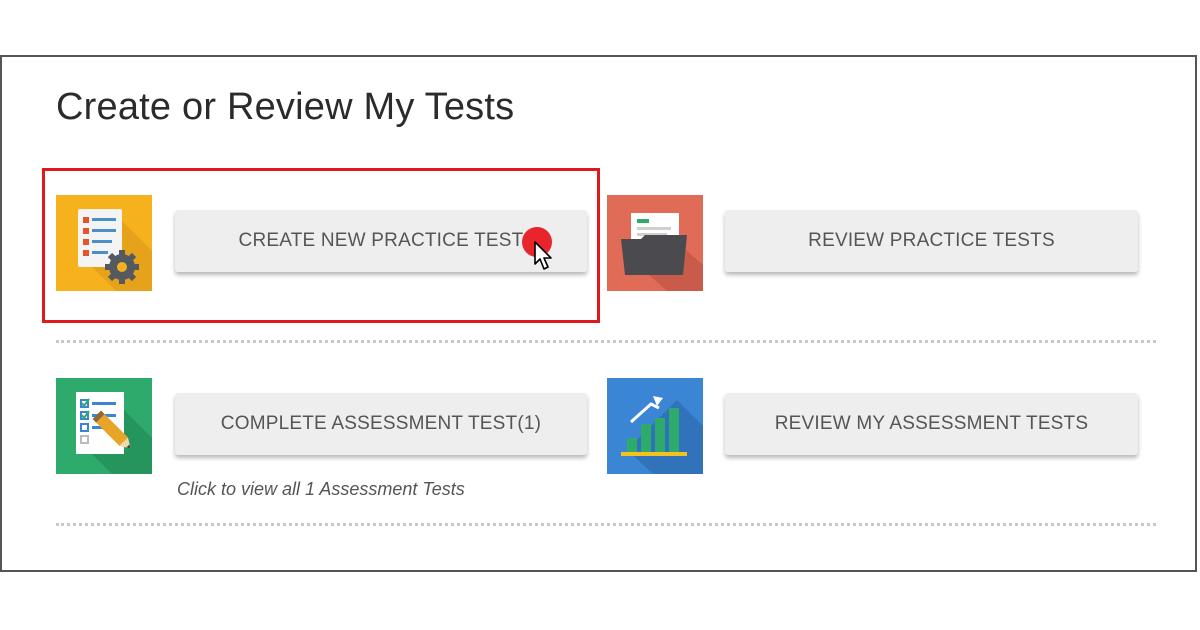 The width and height of the screenshot is (1200, 630). Describe the element at coordinates (104, 426) in the screenshot. I see `checklist-pencil-icon` at that location.